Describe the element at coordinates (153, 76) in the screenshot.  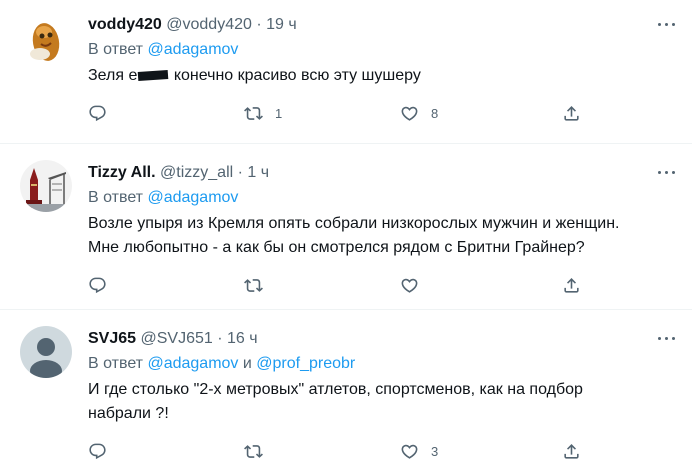
I see `redaction-mark` at that location.